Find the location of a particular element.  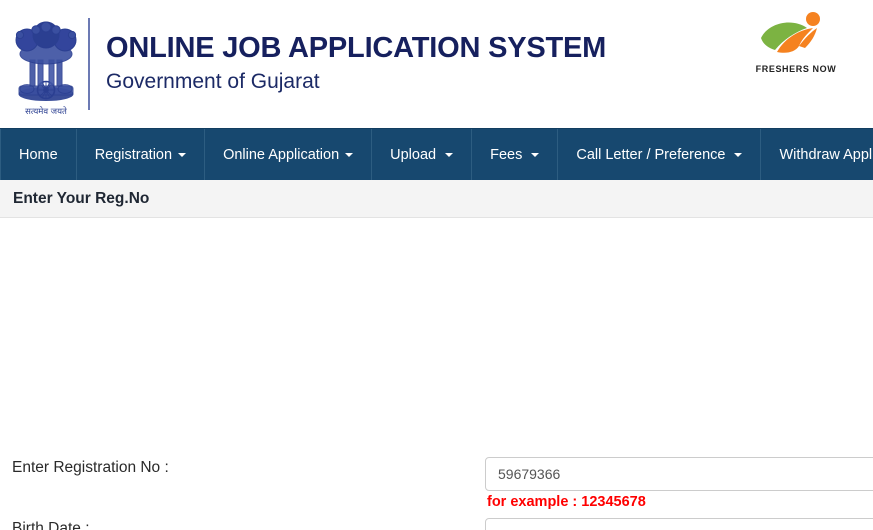

nav-item-label: Home is located at coordinates (38, 154).